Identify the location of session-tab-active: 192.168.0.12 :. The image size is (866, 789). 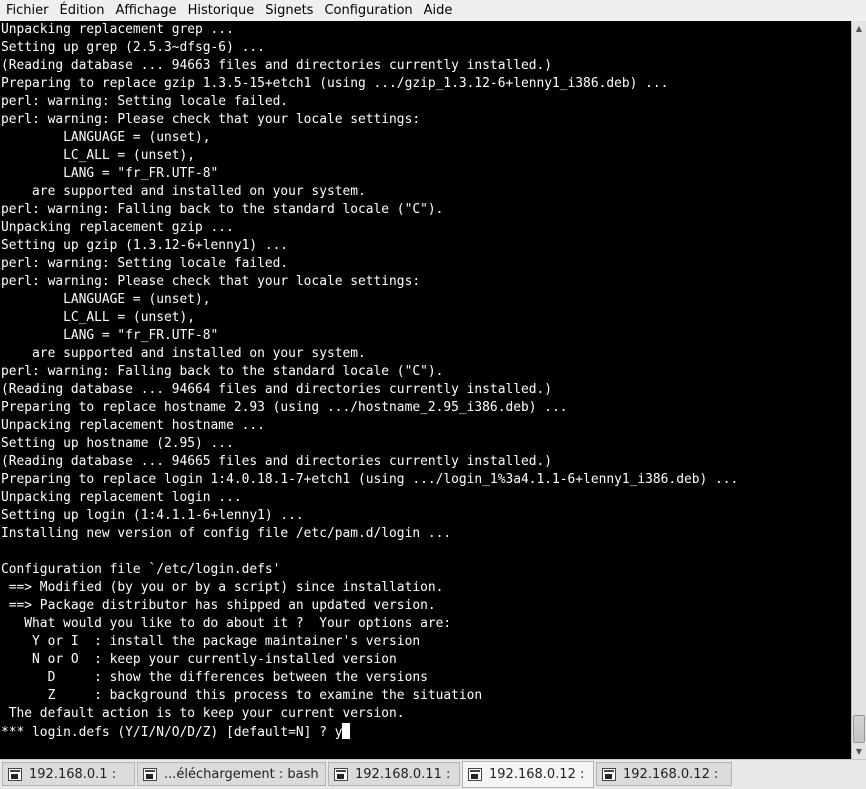
(528, 774).